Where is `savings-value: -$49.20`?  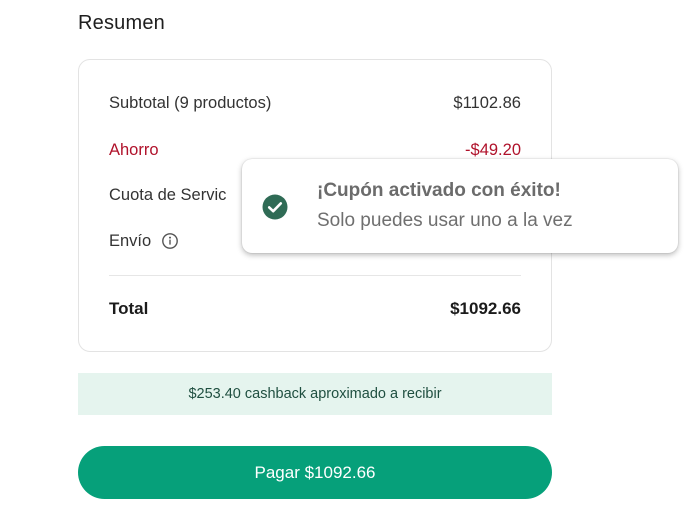 savings-value: -$49.20 is located at coordinates (493, 149).